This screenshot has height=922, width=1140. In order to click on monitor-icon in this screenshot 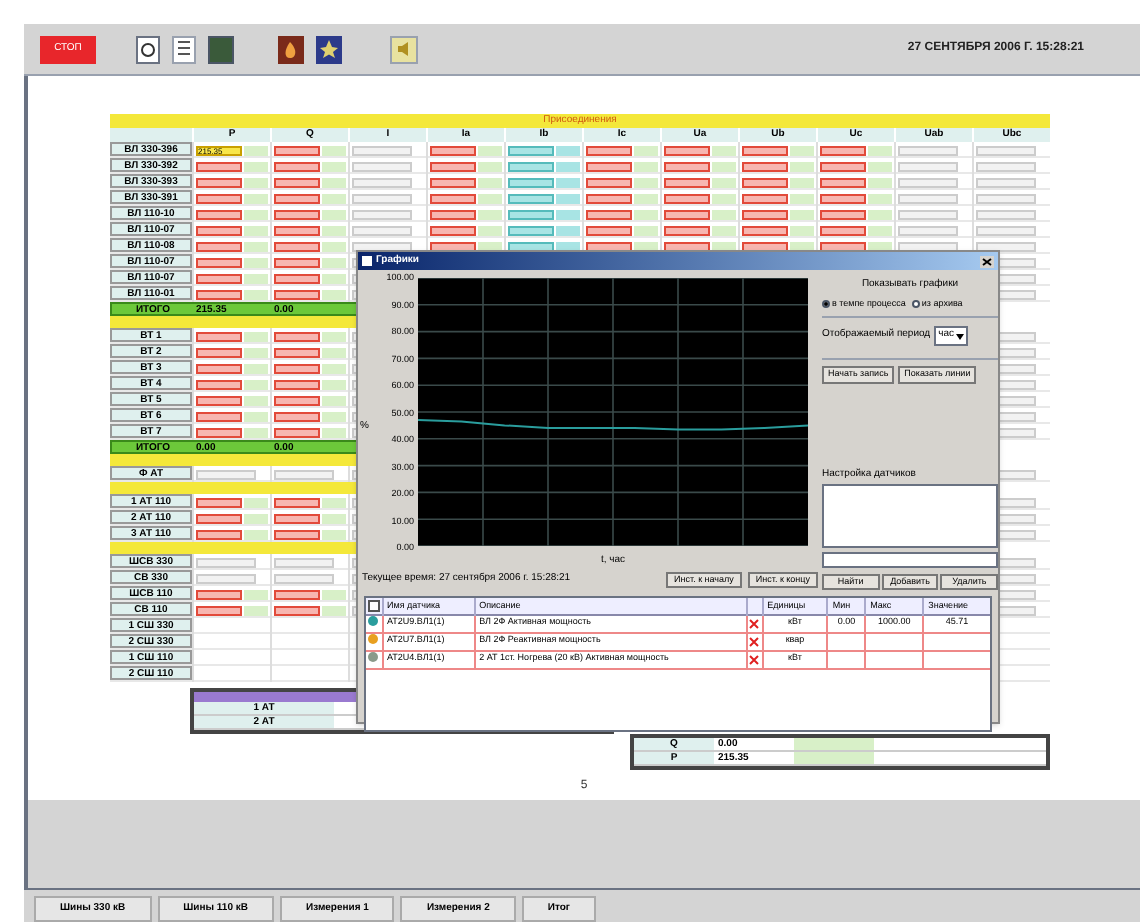, I will do `click(221, 49)`.